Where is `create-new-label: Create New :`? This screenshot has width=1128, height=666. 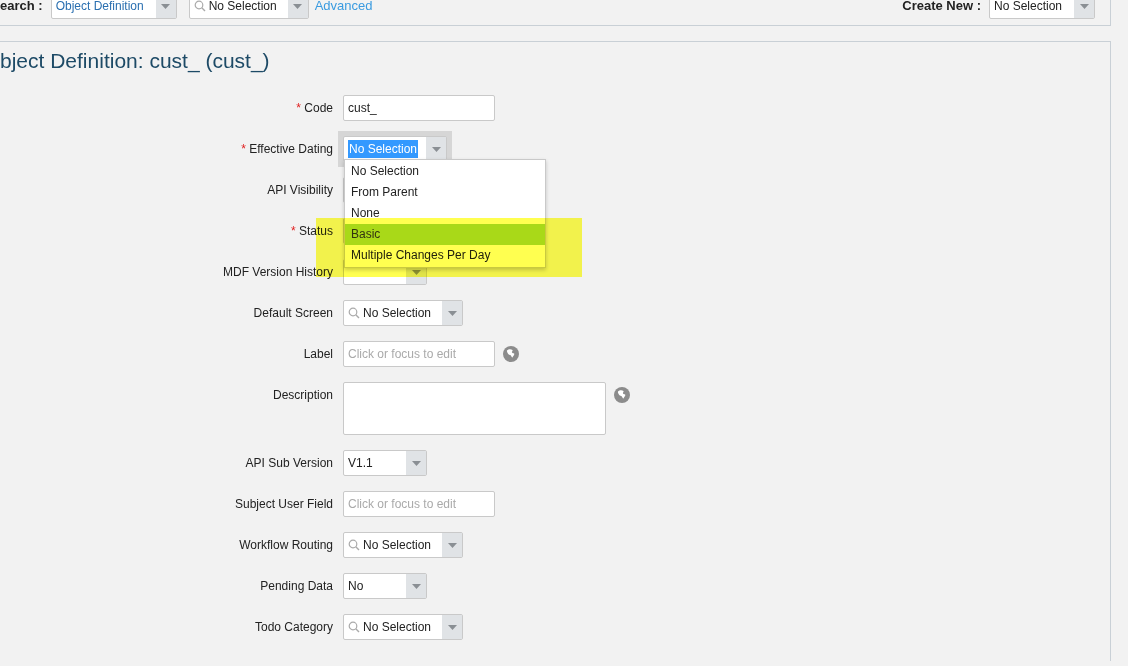
create-new-label: Create New : is located at coordinates (941, 8).